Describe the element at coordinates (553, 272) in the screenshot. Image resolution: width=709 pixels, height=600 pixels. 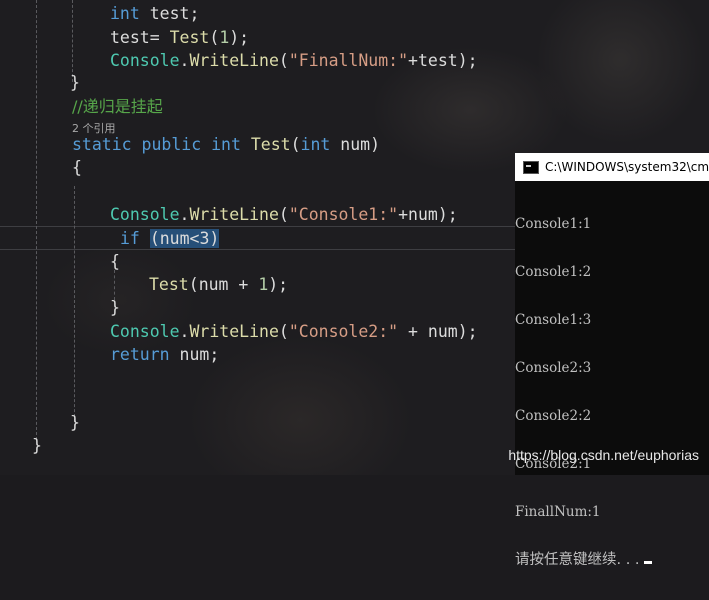
I see `console-line: Console1:2` at that location.